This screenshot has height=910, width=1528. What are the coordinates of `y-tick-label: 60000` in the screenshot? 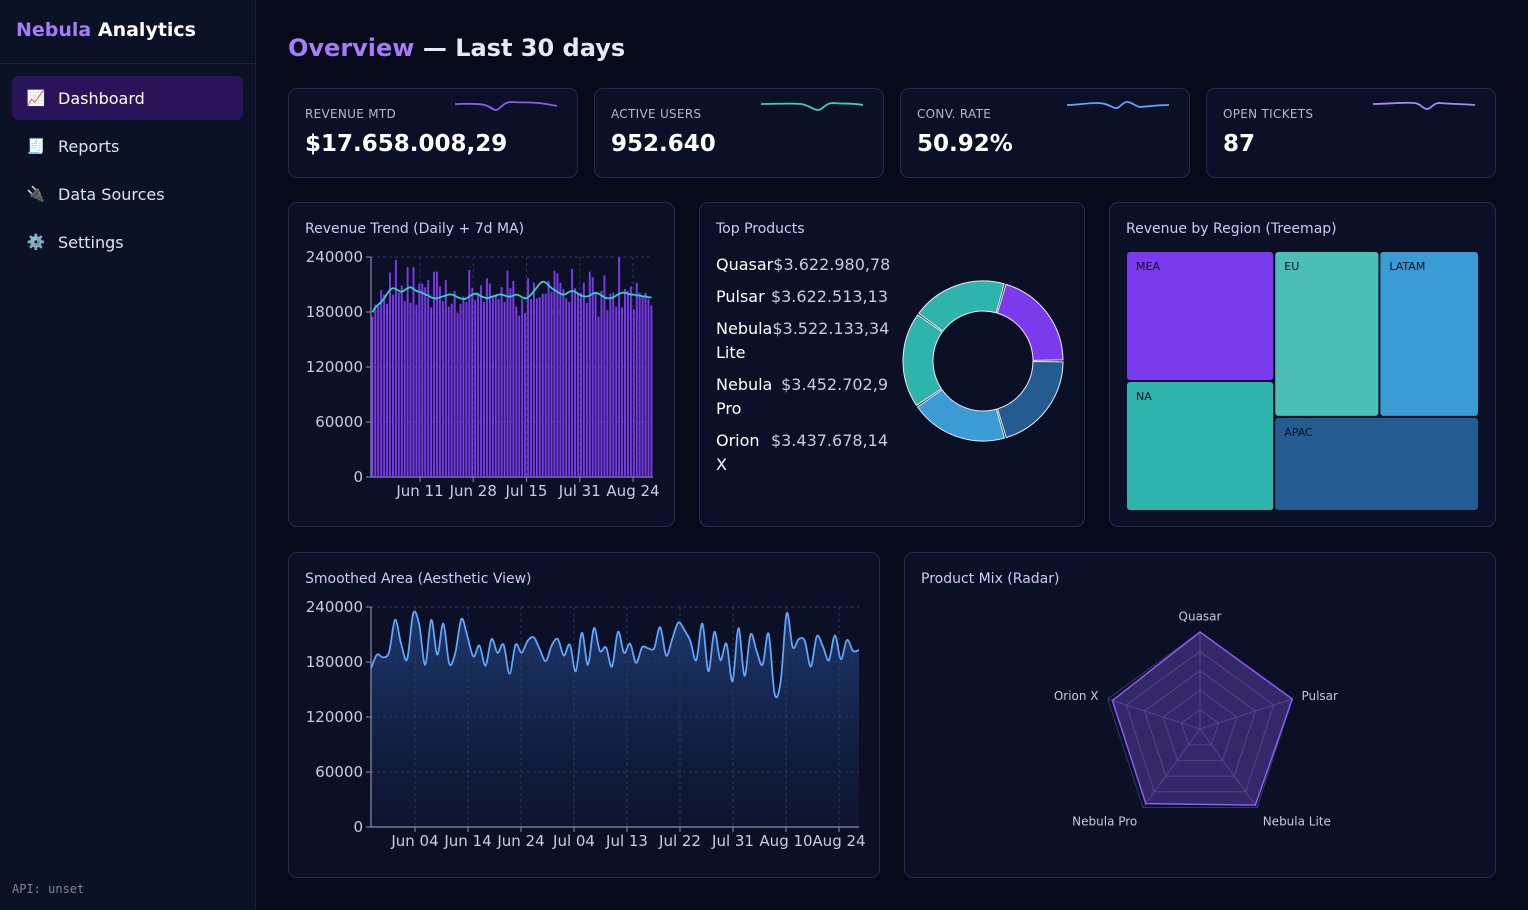 It's located at (339, 772).